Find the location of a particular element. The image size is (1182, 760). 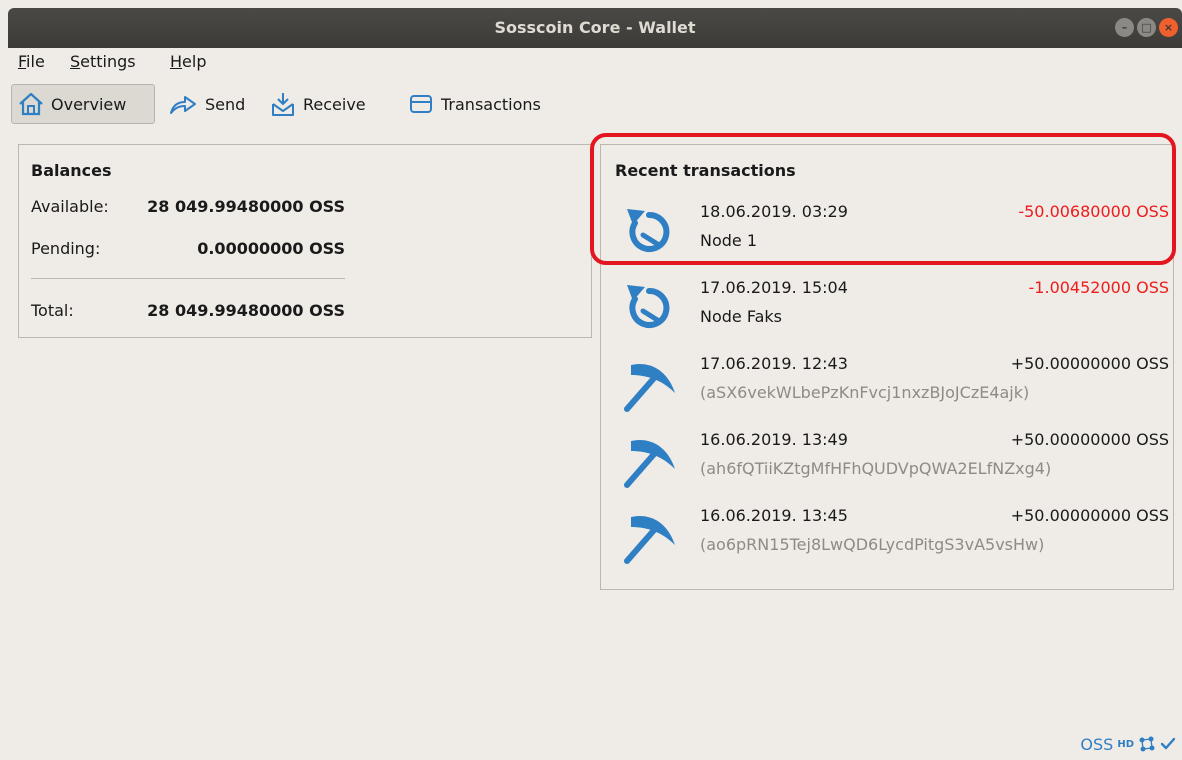

total-label: Total: is located at coordinates (52, 310).